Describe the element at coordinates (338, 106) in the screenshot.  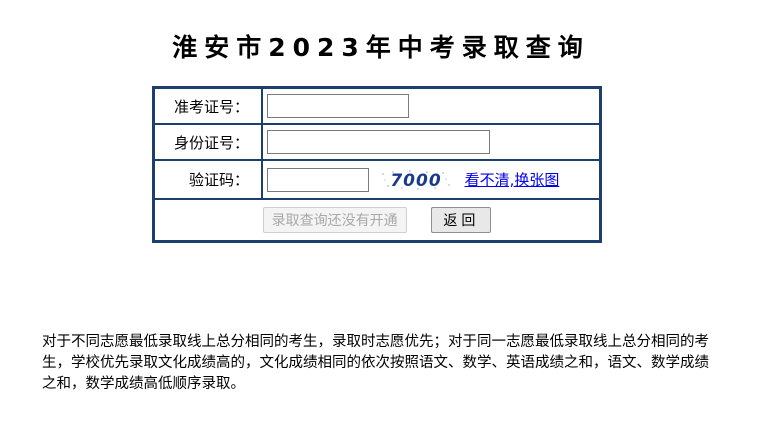
I see `exam-number-input` at that location.